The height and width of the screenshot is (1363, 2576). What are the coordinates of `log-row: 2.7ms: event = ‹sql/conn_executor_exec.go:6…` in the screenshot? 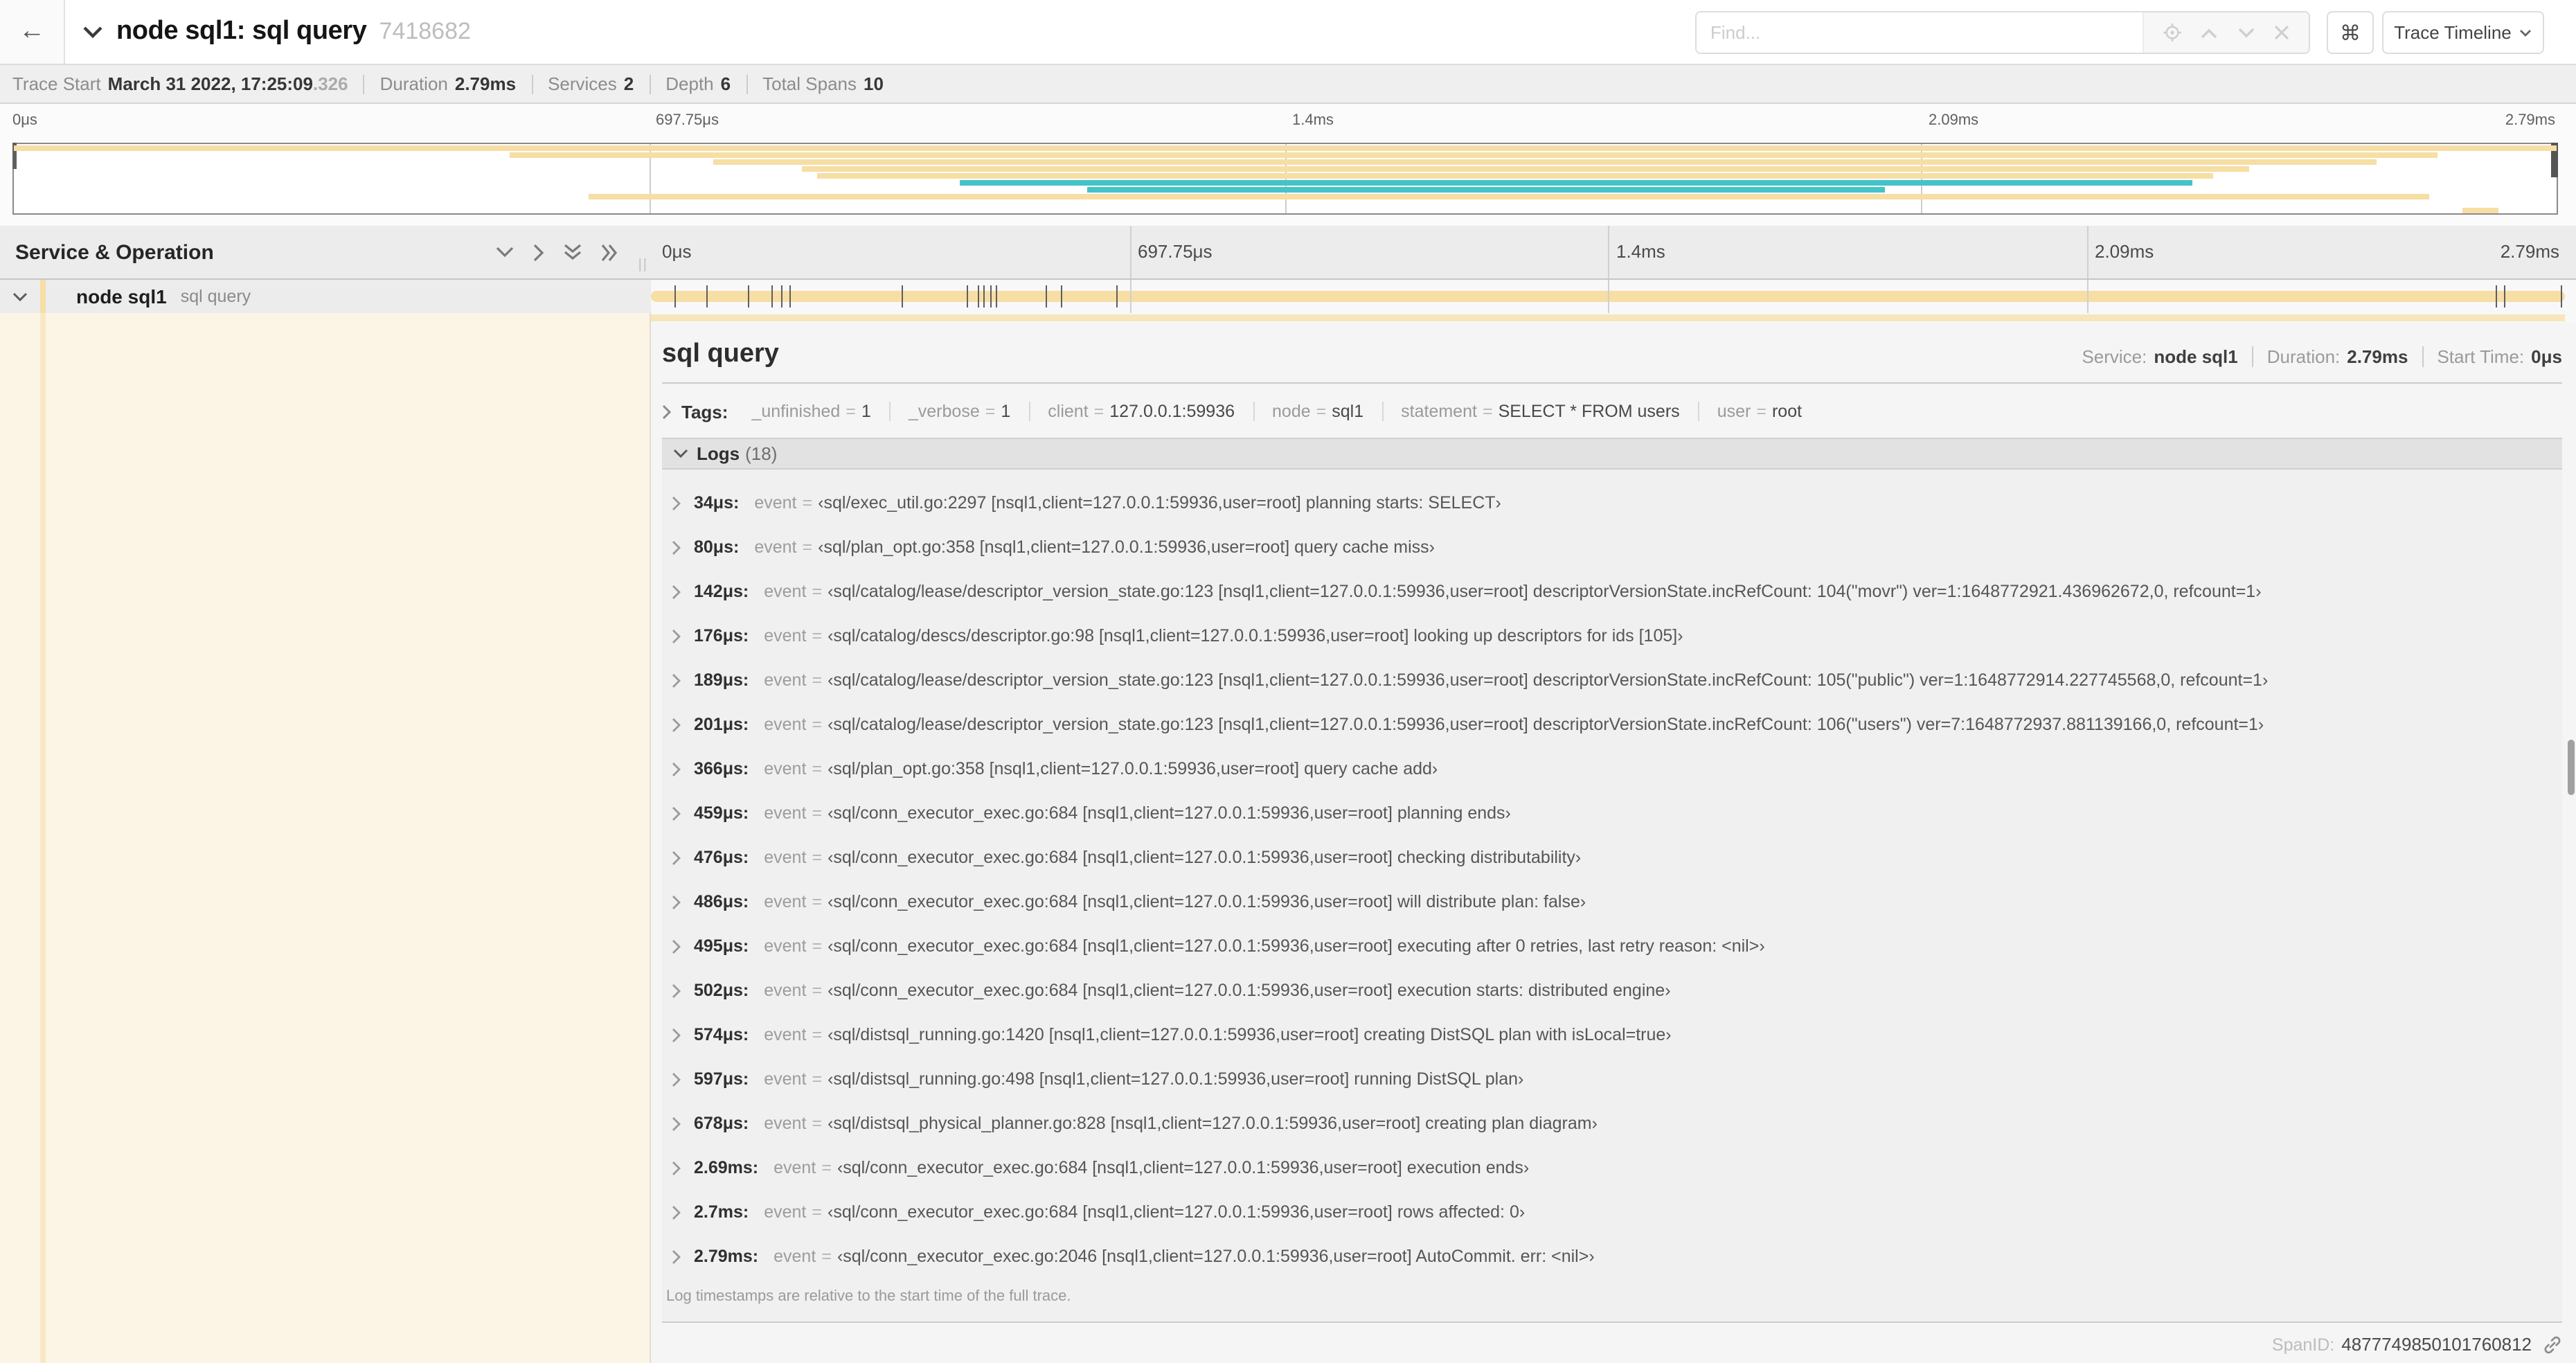 It's located at (1612, 1212).